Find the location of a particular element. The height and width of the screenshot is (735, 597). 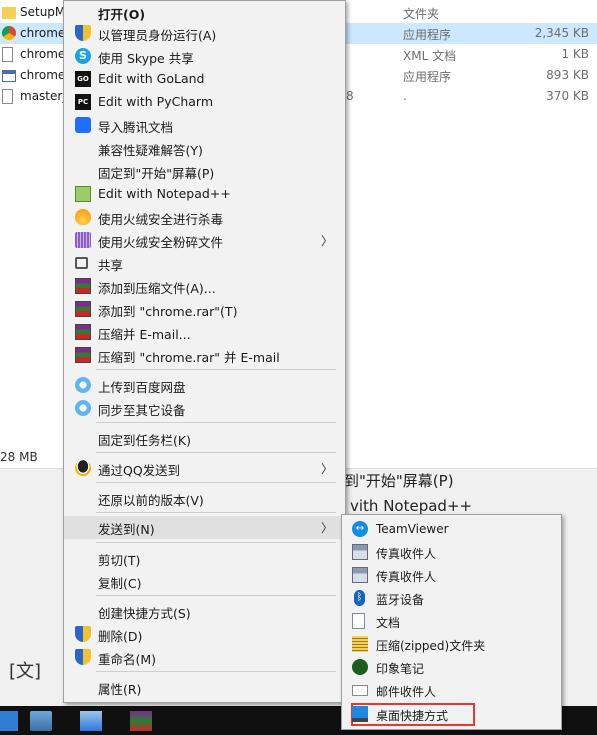

menu-item-baidu-upload: 上传到百度网盘 is located at coordinates (204, 385).